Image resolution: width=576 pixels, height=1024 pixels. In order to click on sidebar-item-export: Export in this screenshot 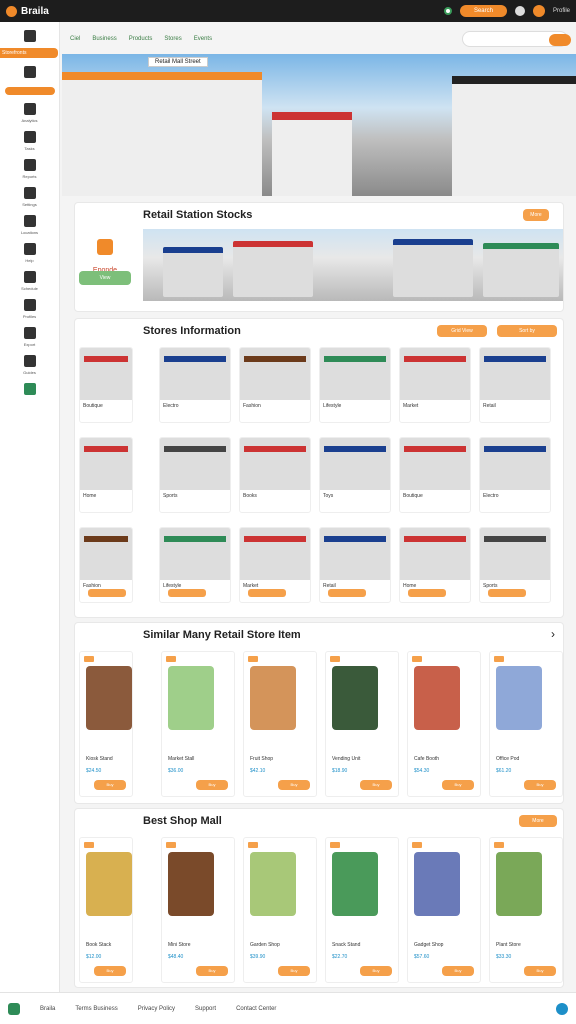, I will do `click(29, 337)`.